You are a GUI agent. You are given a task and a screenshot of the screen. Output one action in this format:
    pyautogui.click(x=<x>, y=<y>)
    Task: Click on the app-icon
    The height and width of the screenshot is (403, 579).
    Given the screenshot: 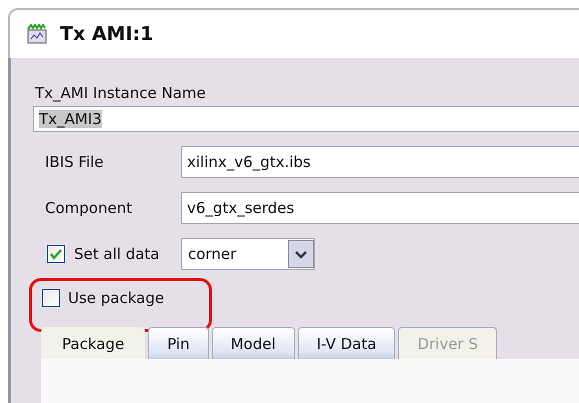 What is the action you would take?
    pyautogui.click(x=37, y=34)
    